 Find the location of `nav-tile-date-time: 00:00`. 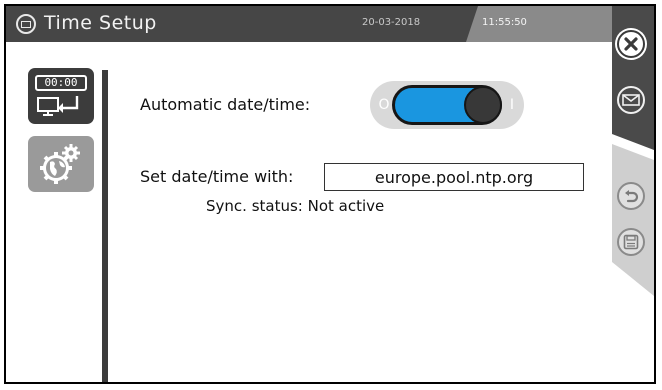

nav-tile-date-time: 00:00 is located at coordinates (61, 96).